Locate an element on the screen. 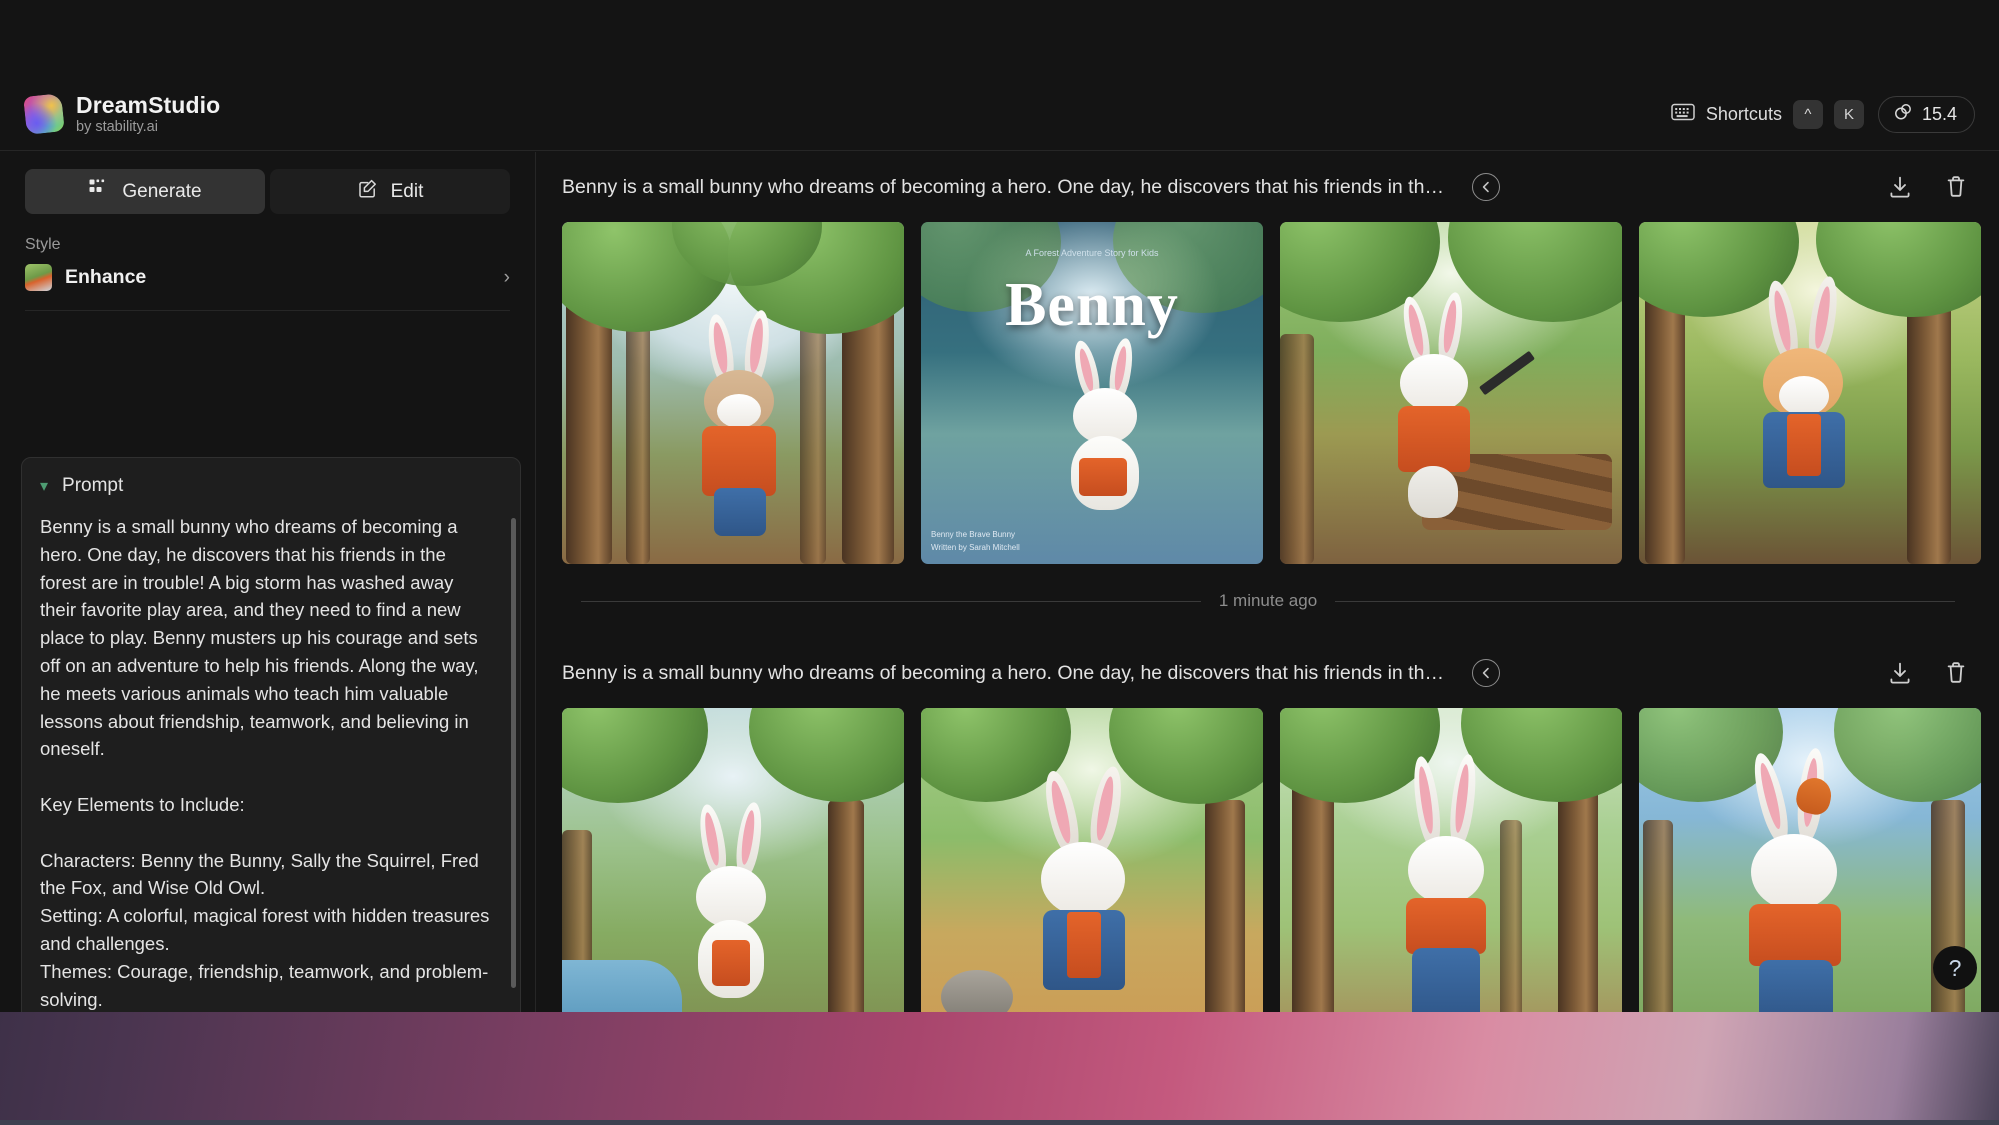  style-selected-value: Enhance is located at coordinates (106, 277).